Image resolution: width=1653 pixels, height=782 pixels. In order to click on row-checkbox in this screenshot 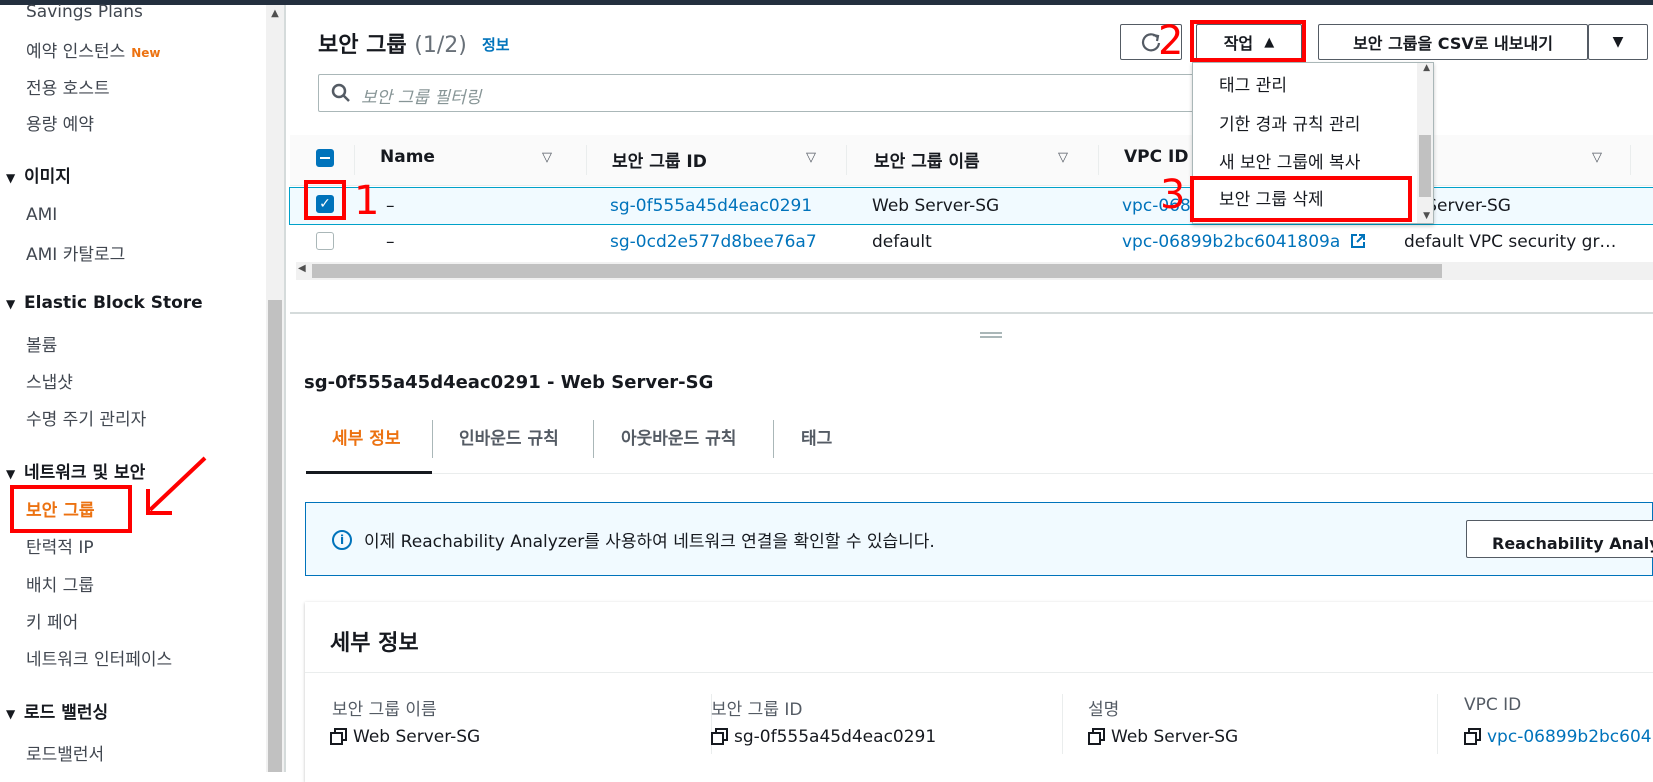, I will do `click(325, 241)`.